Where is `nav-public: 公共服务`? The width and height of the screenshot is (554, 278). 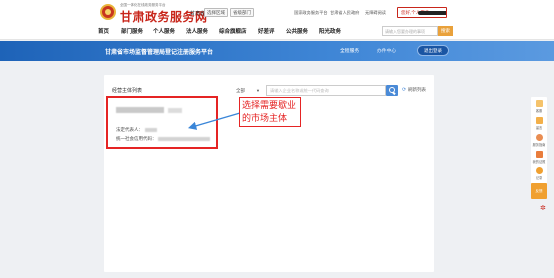
nav-public: 公共服务 is located at coordinates (297, 31).